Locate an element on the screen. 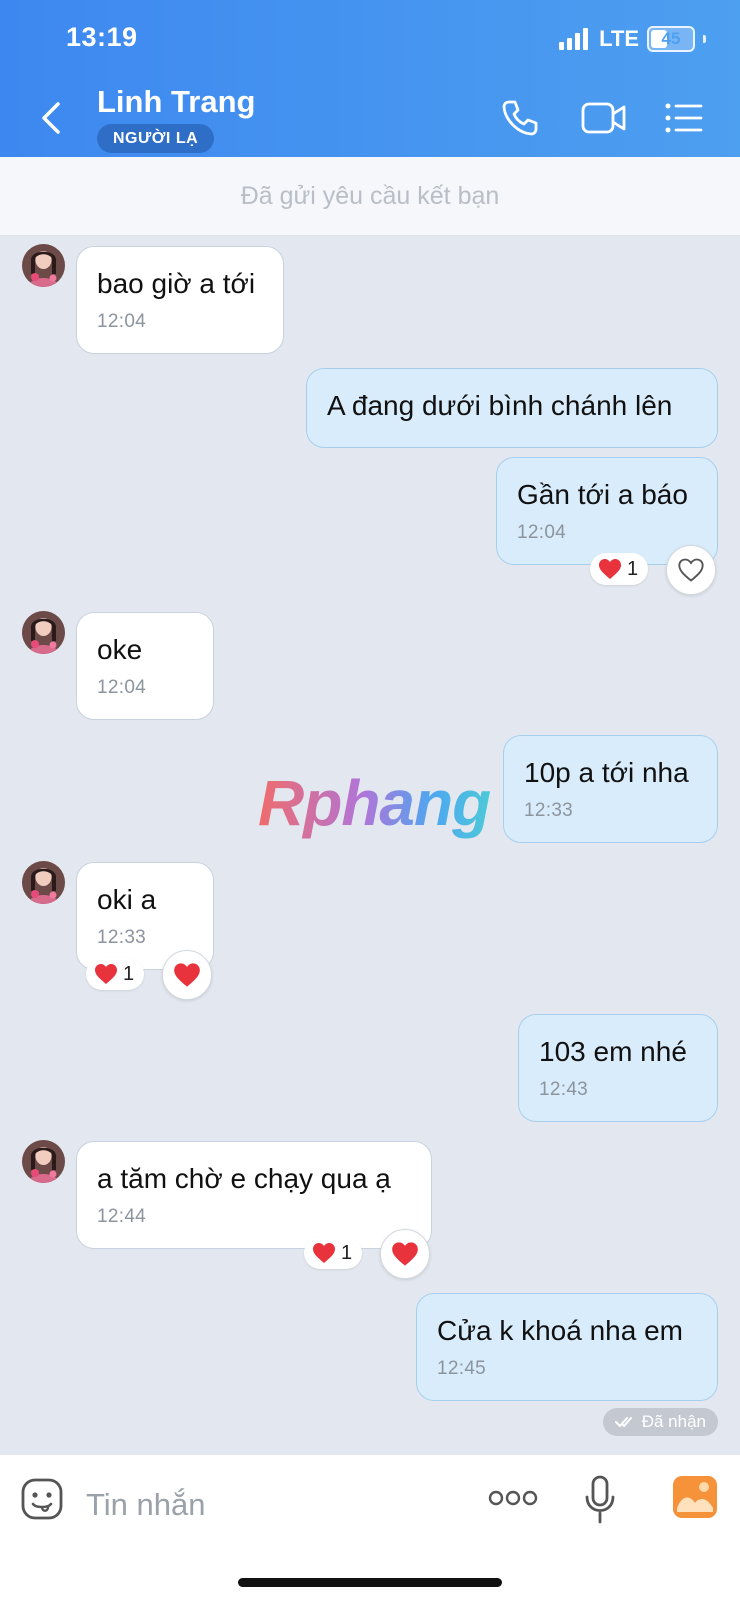  video-call-icon is located at coordinates (604, 118).